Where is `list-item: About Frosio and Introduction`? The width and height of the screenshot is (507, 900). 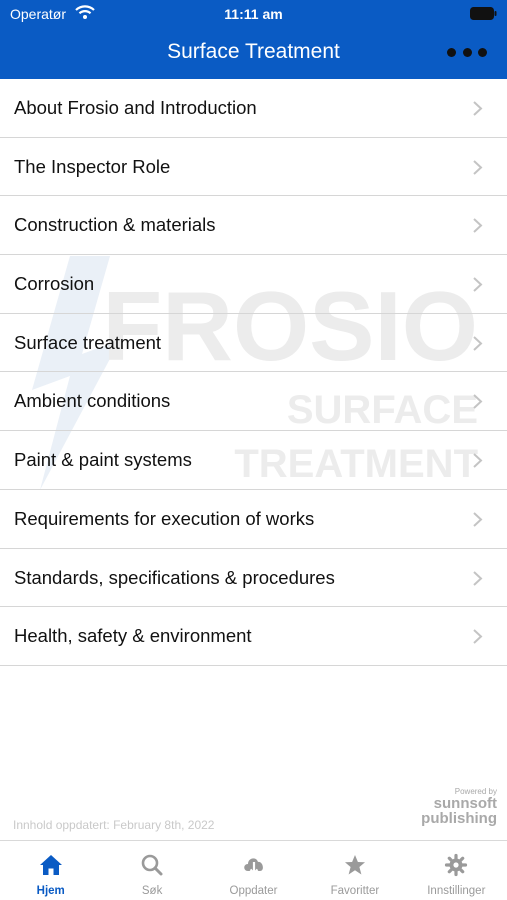 list-item: About Frosio and Introduction is located at coordinates (253, 108).